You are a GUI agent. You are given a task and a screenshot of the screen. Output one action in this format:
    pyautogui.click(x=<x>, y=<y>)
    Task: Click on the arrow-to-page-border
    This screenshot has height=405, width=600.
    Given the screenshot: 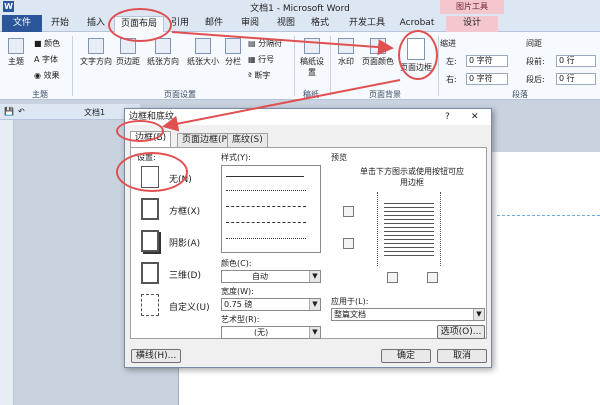 What is the action you would take?
    pyautogui.click(x=282, y=43)
    